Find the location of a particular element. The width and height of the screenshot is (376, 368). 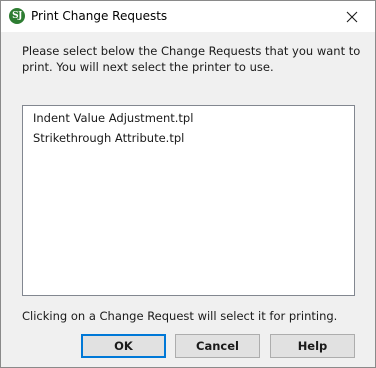

list-item: Strikethrough Attribute.tpl is located at coordinates (188, 138).